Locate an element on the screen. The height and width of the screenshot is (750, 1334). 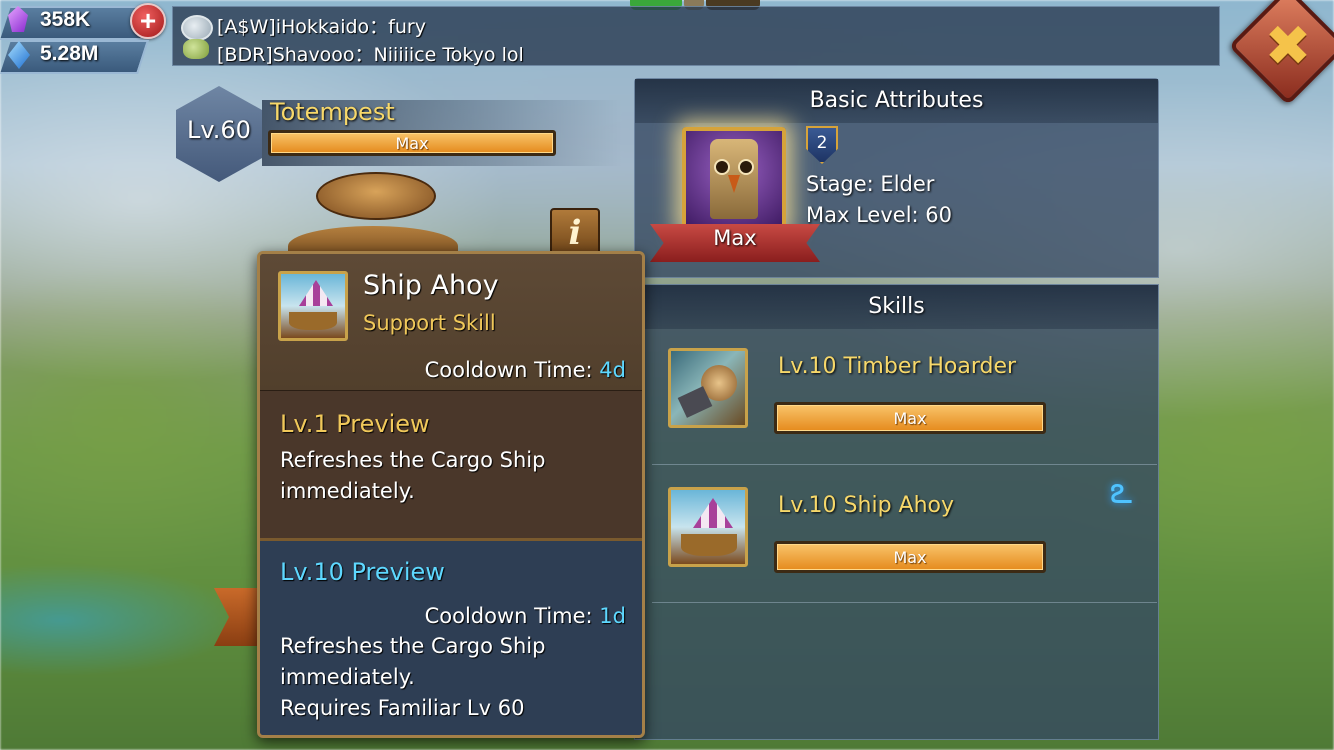
skills-title: Skills is located at coordinates (896, 307).